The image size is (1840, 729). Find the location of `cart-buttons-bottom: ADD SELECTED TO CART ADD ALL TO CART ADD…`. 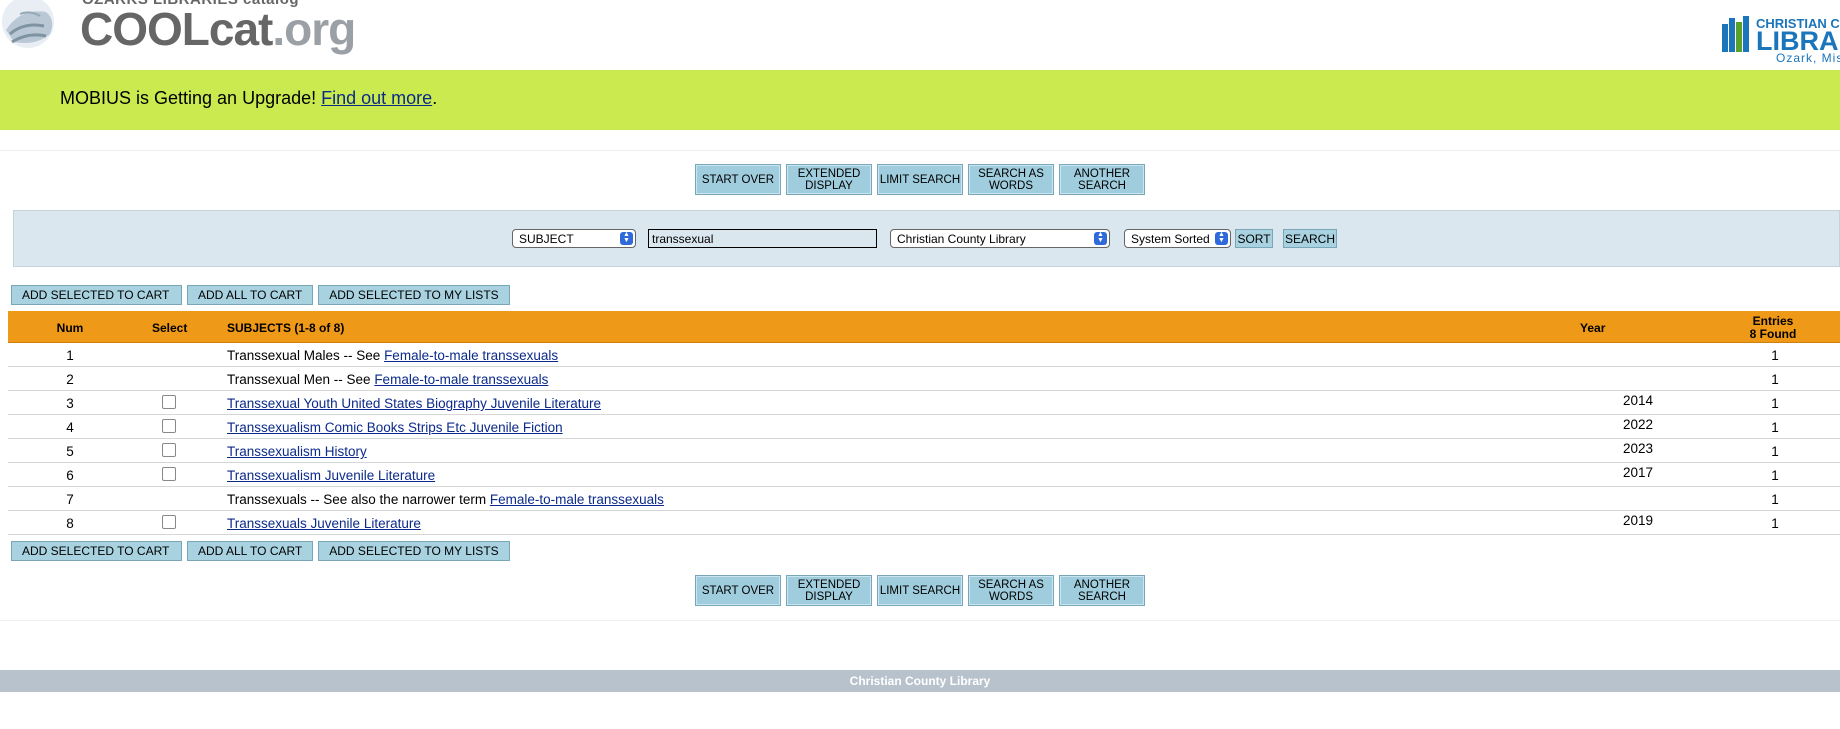

cart-buttons-bottom: ADD SELECTED TO CART ADD ALL TO CART ADD… is located at coordinates (260, 551).